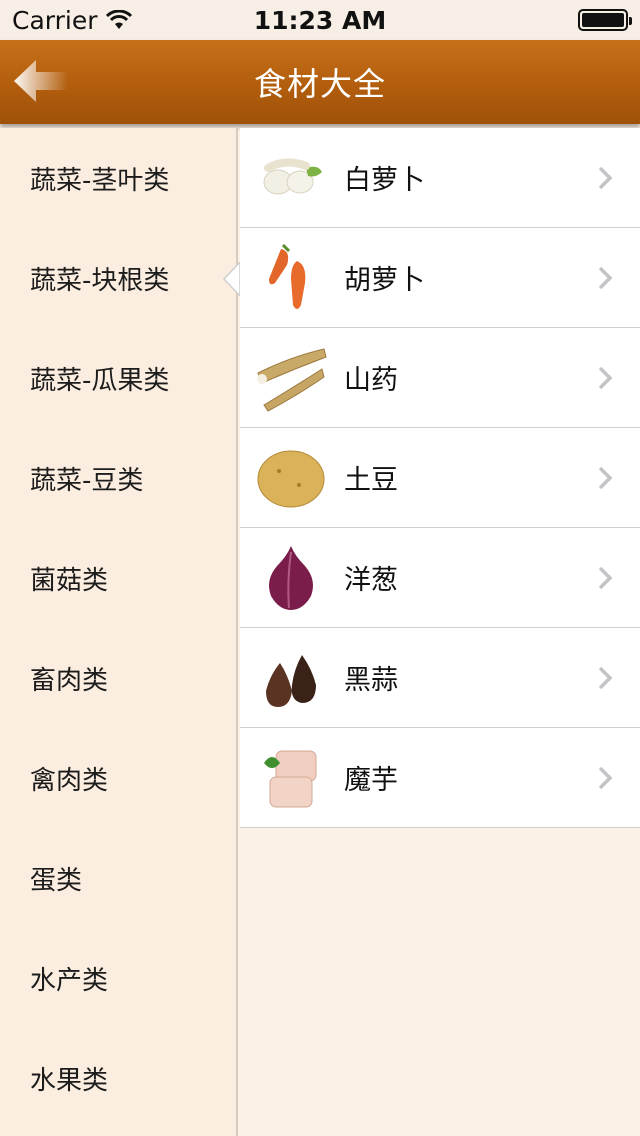 This screenshot has height=1136, width=640. What do you see at coordinates (320, 20) in the screenshot?
I see `status-bar: Carrier 11:23 AM` at bounding box center [320, 20].